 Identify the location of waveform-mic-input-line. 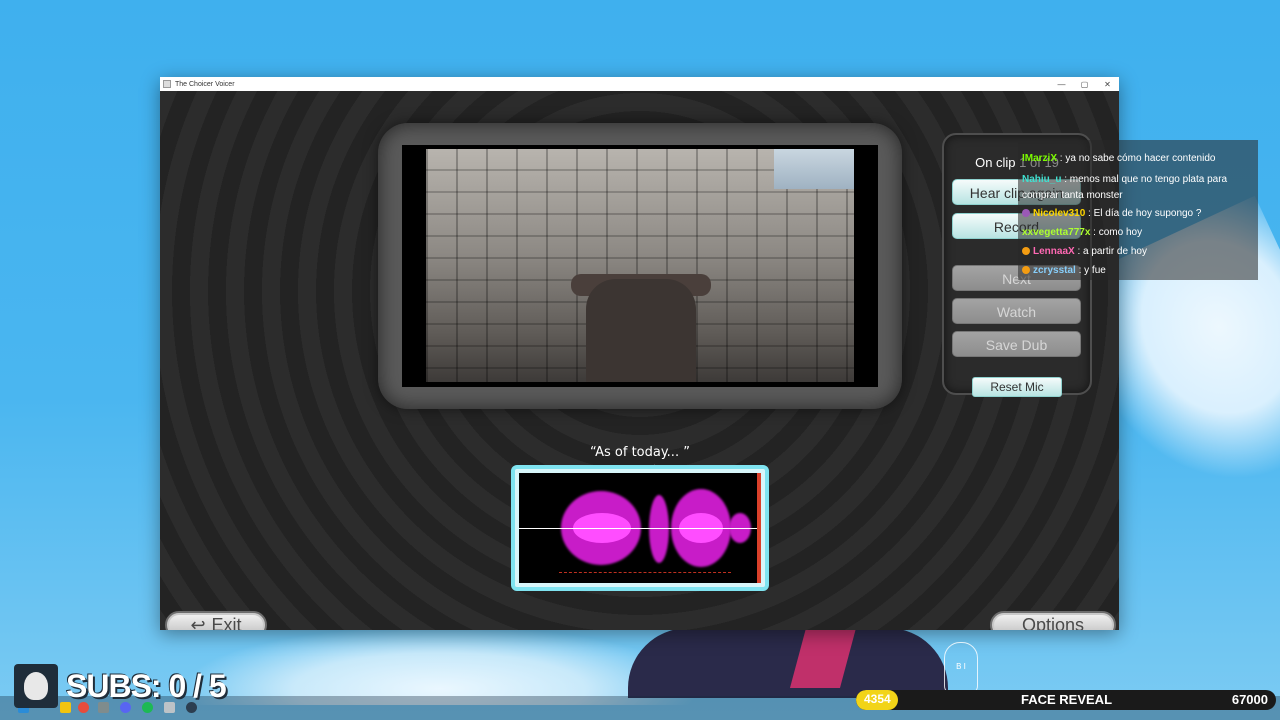
(645, 574).